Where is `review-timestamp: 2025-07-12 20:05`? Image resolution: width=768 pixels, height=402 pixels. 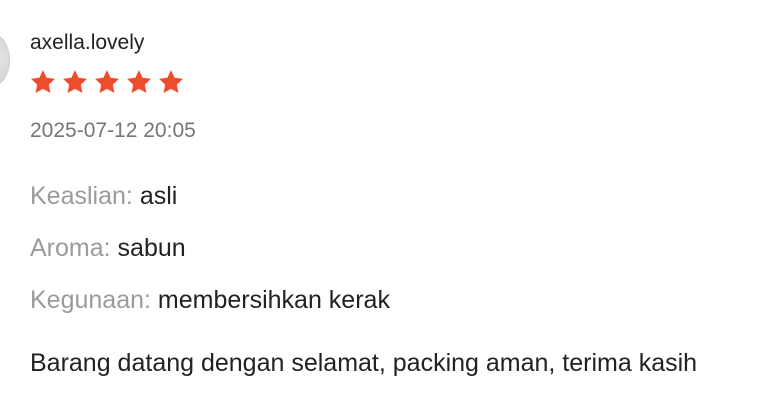 review-timestamp: 2025-07-12 20:05 is located at coordinates (113, 130).